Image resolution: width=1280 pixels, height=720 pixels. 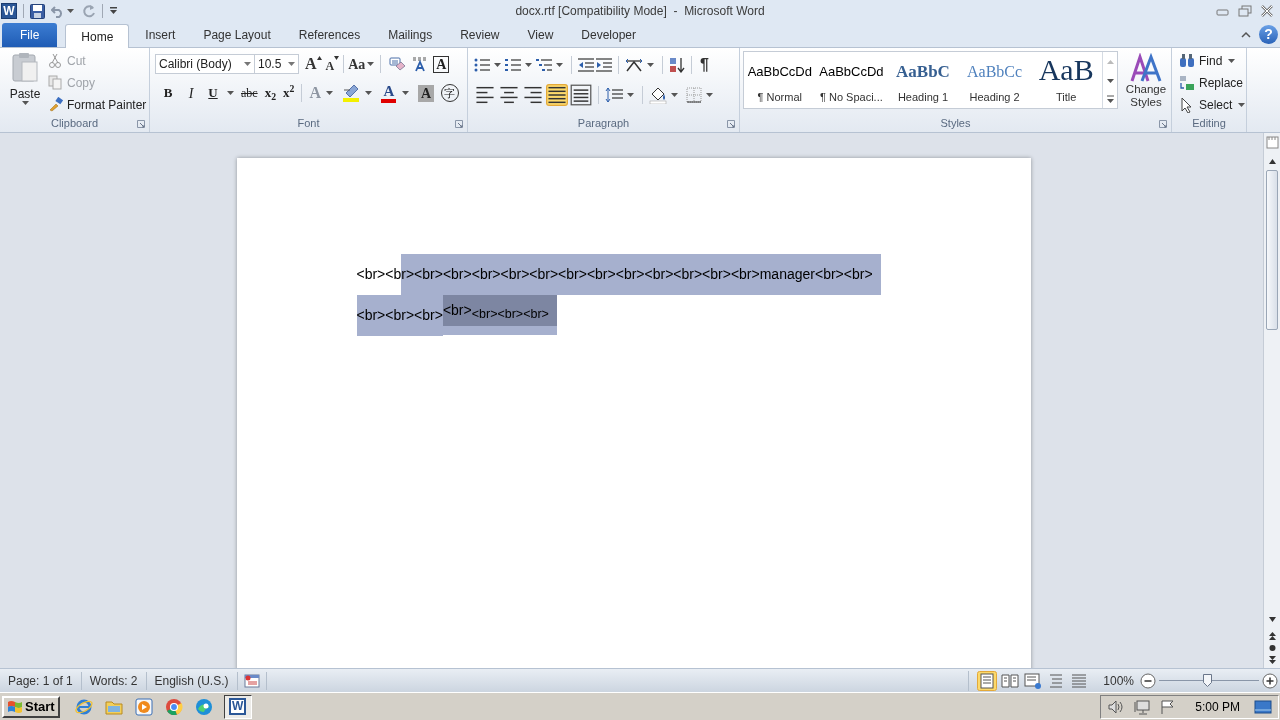 What do you see at coordinates (608, 35) in the screenshot?
I see `ribbon-tab: Developer` at bounding box center [608, 35].